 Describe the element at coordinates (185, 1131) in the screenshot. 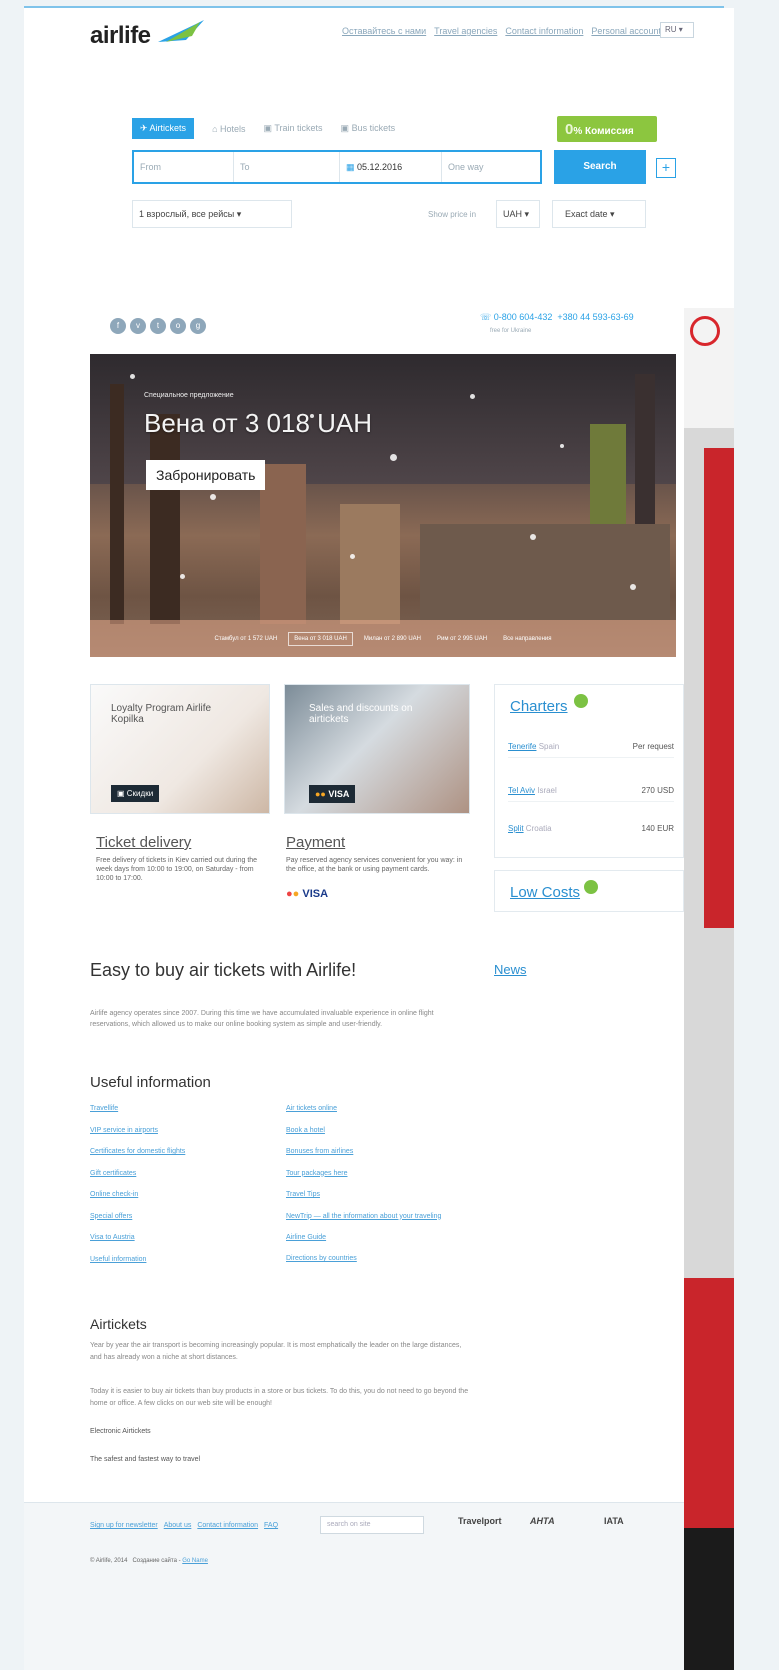

I see `useful-link: VIP service in airports` at that location.